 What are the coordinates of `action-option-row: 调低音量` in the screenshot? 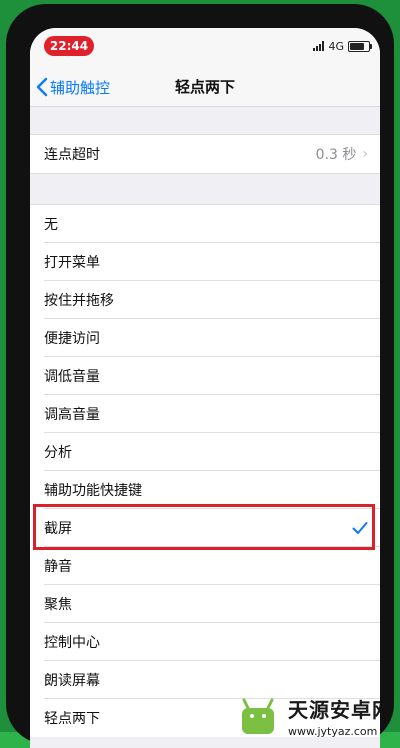 It's located at (205, 376).